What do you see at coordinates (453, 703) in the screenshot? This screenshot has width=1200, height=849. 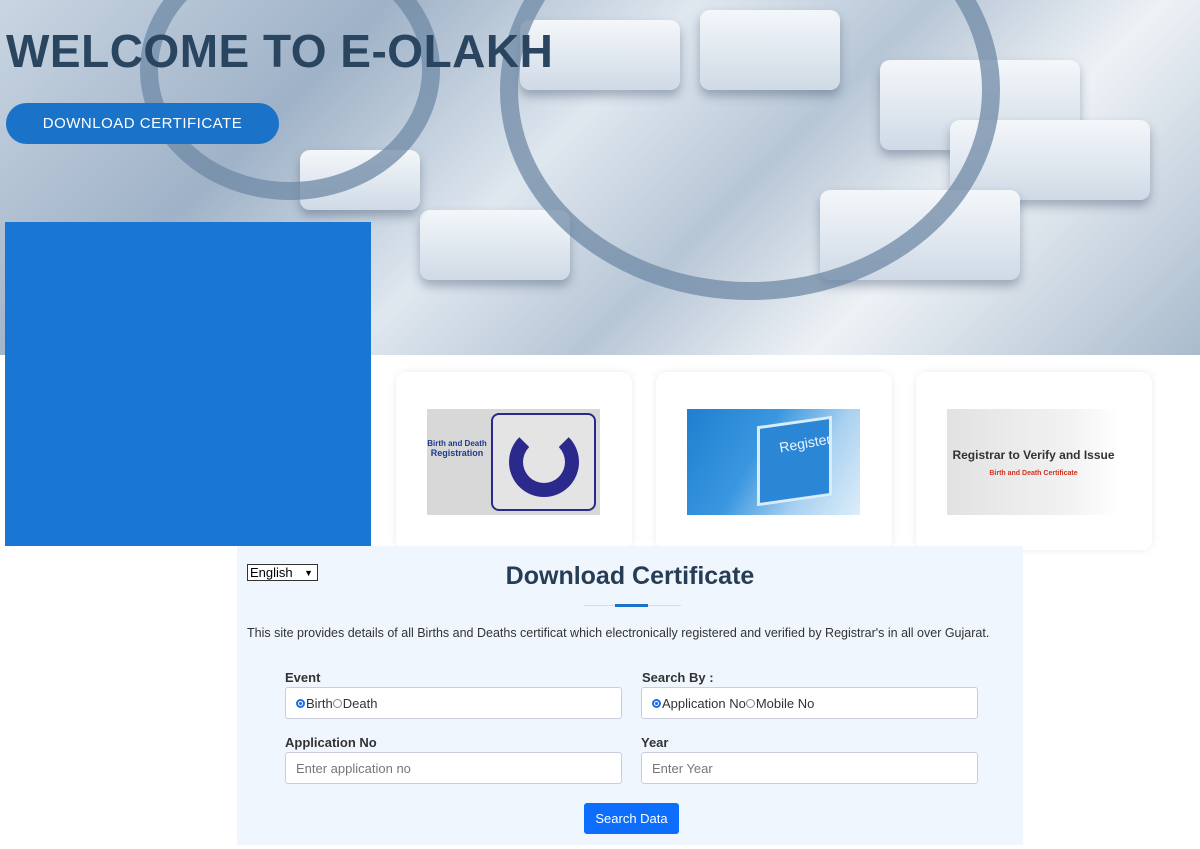 I see `event-radio-group: Birth Death` at bounding box center [453, 703].